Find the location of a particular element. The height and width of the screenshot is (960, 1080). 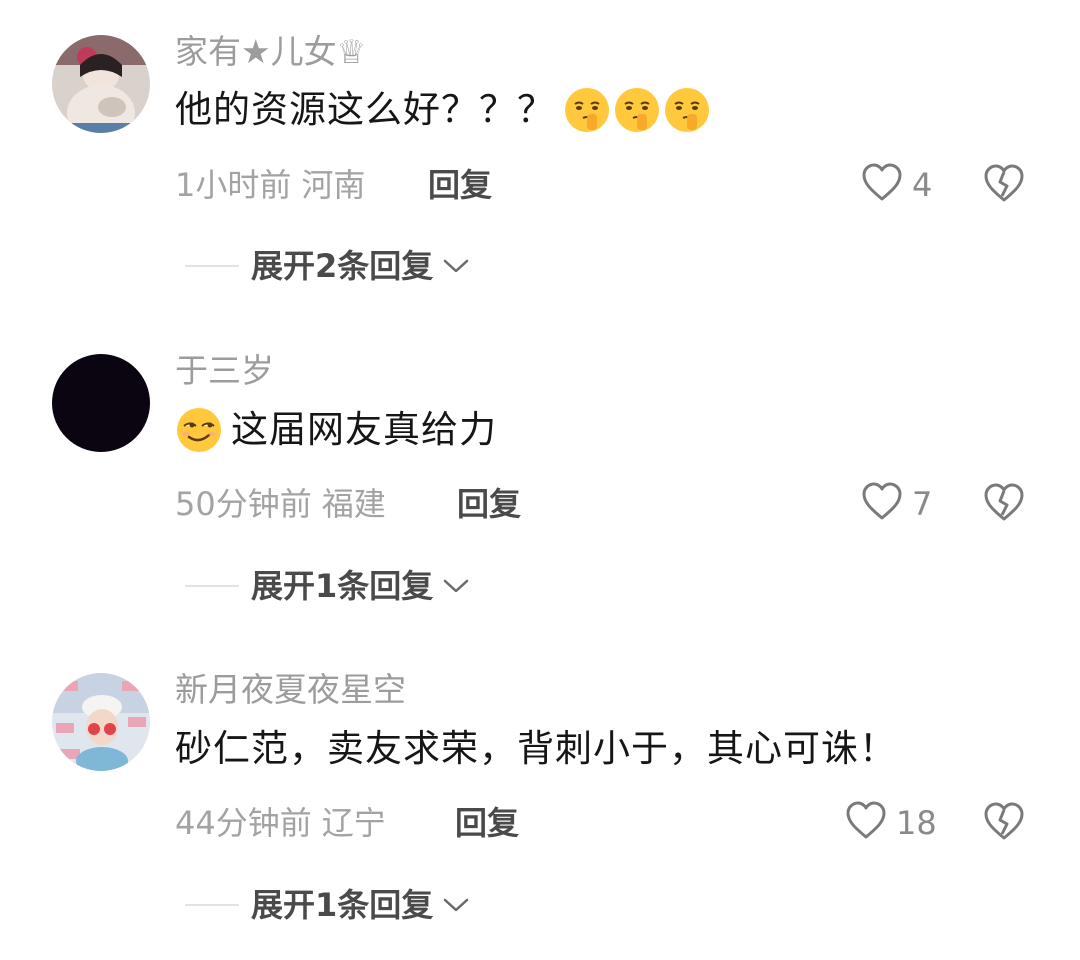

like-count: 18 is located at coordinates (916, 823).